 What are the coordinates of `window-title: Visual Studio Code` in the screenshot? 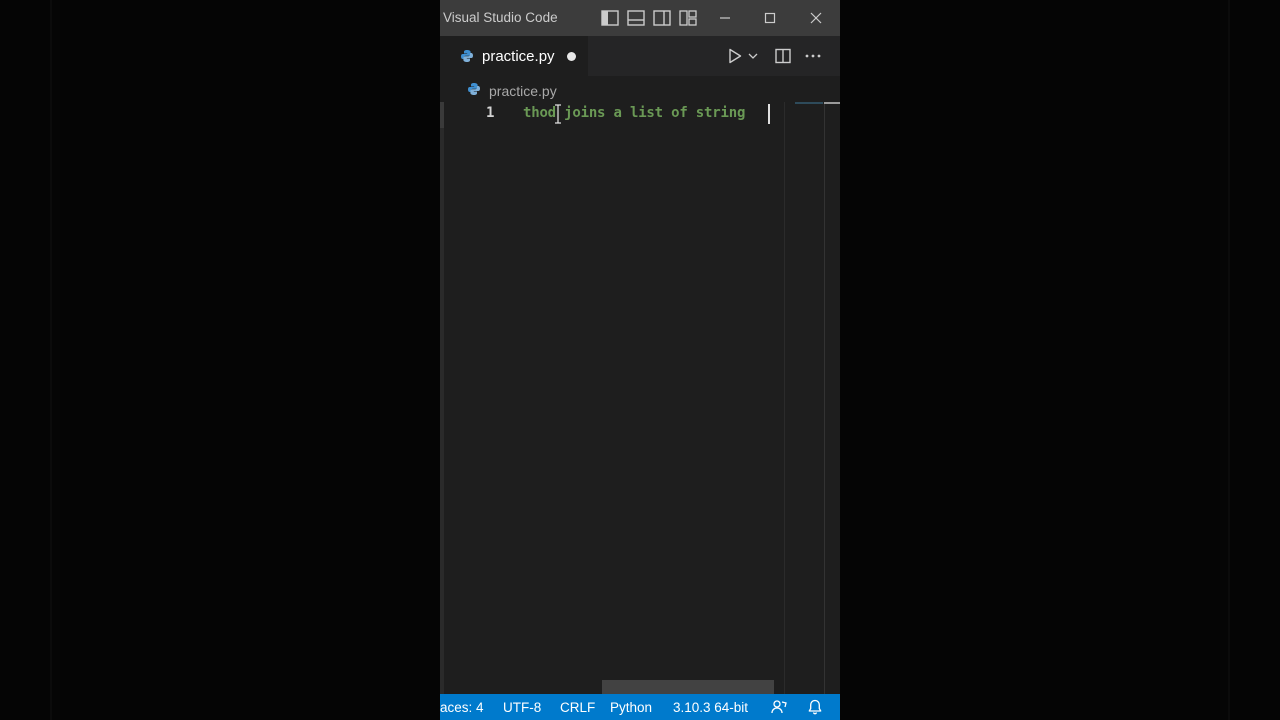 It's located at (500, 17).